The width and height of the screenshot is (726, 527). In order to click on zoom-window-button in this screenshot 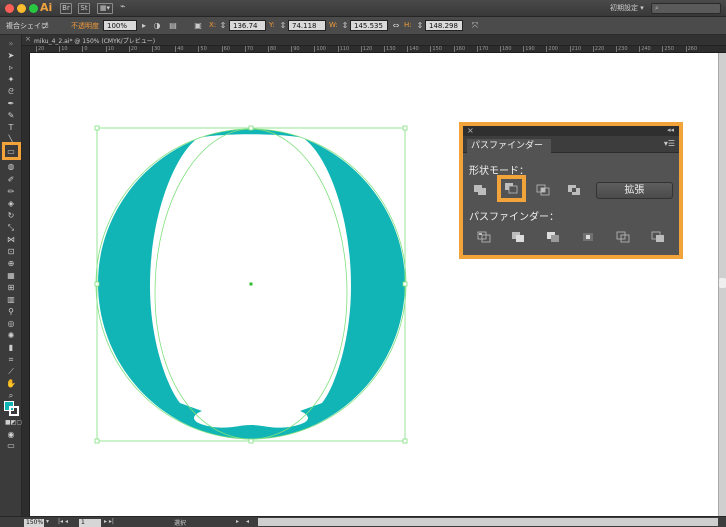, I will do `click(33, 8)`.